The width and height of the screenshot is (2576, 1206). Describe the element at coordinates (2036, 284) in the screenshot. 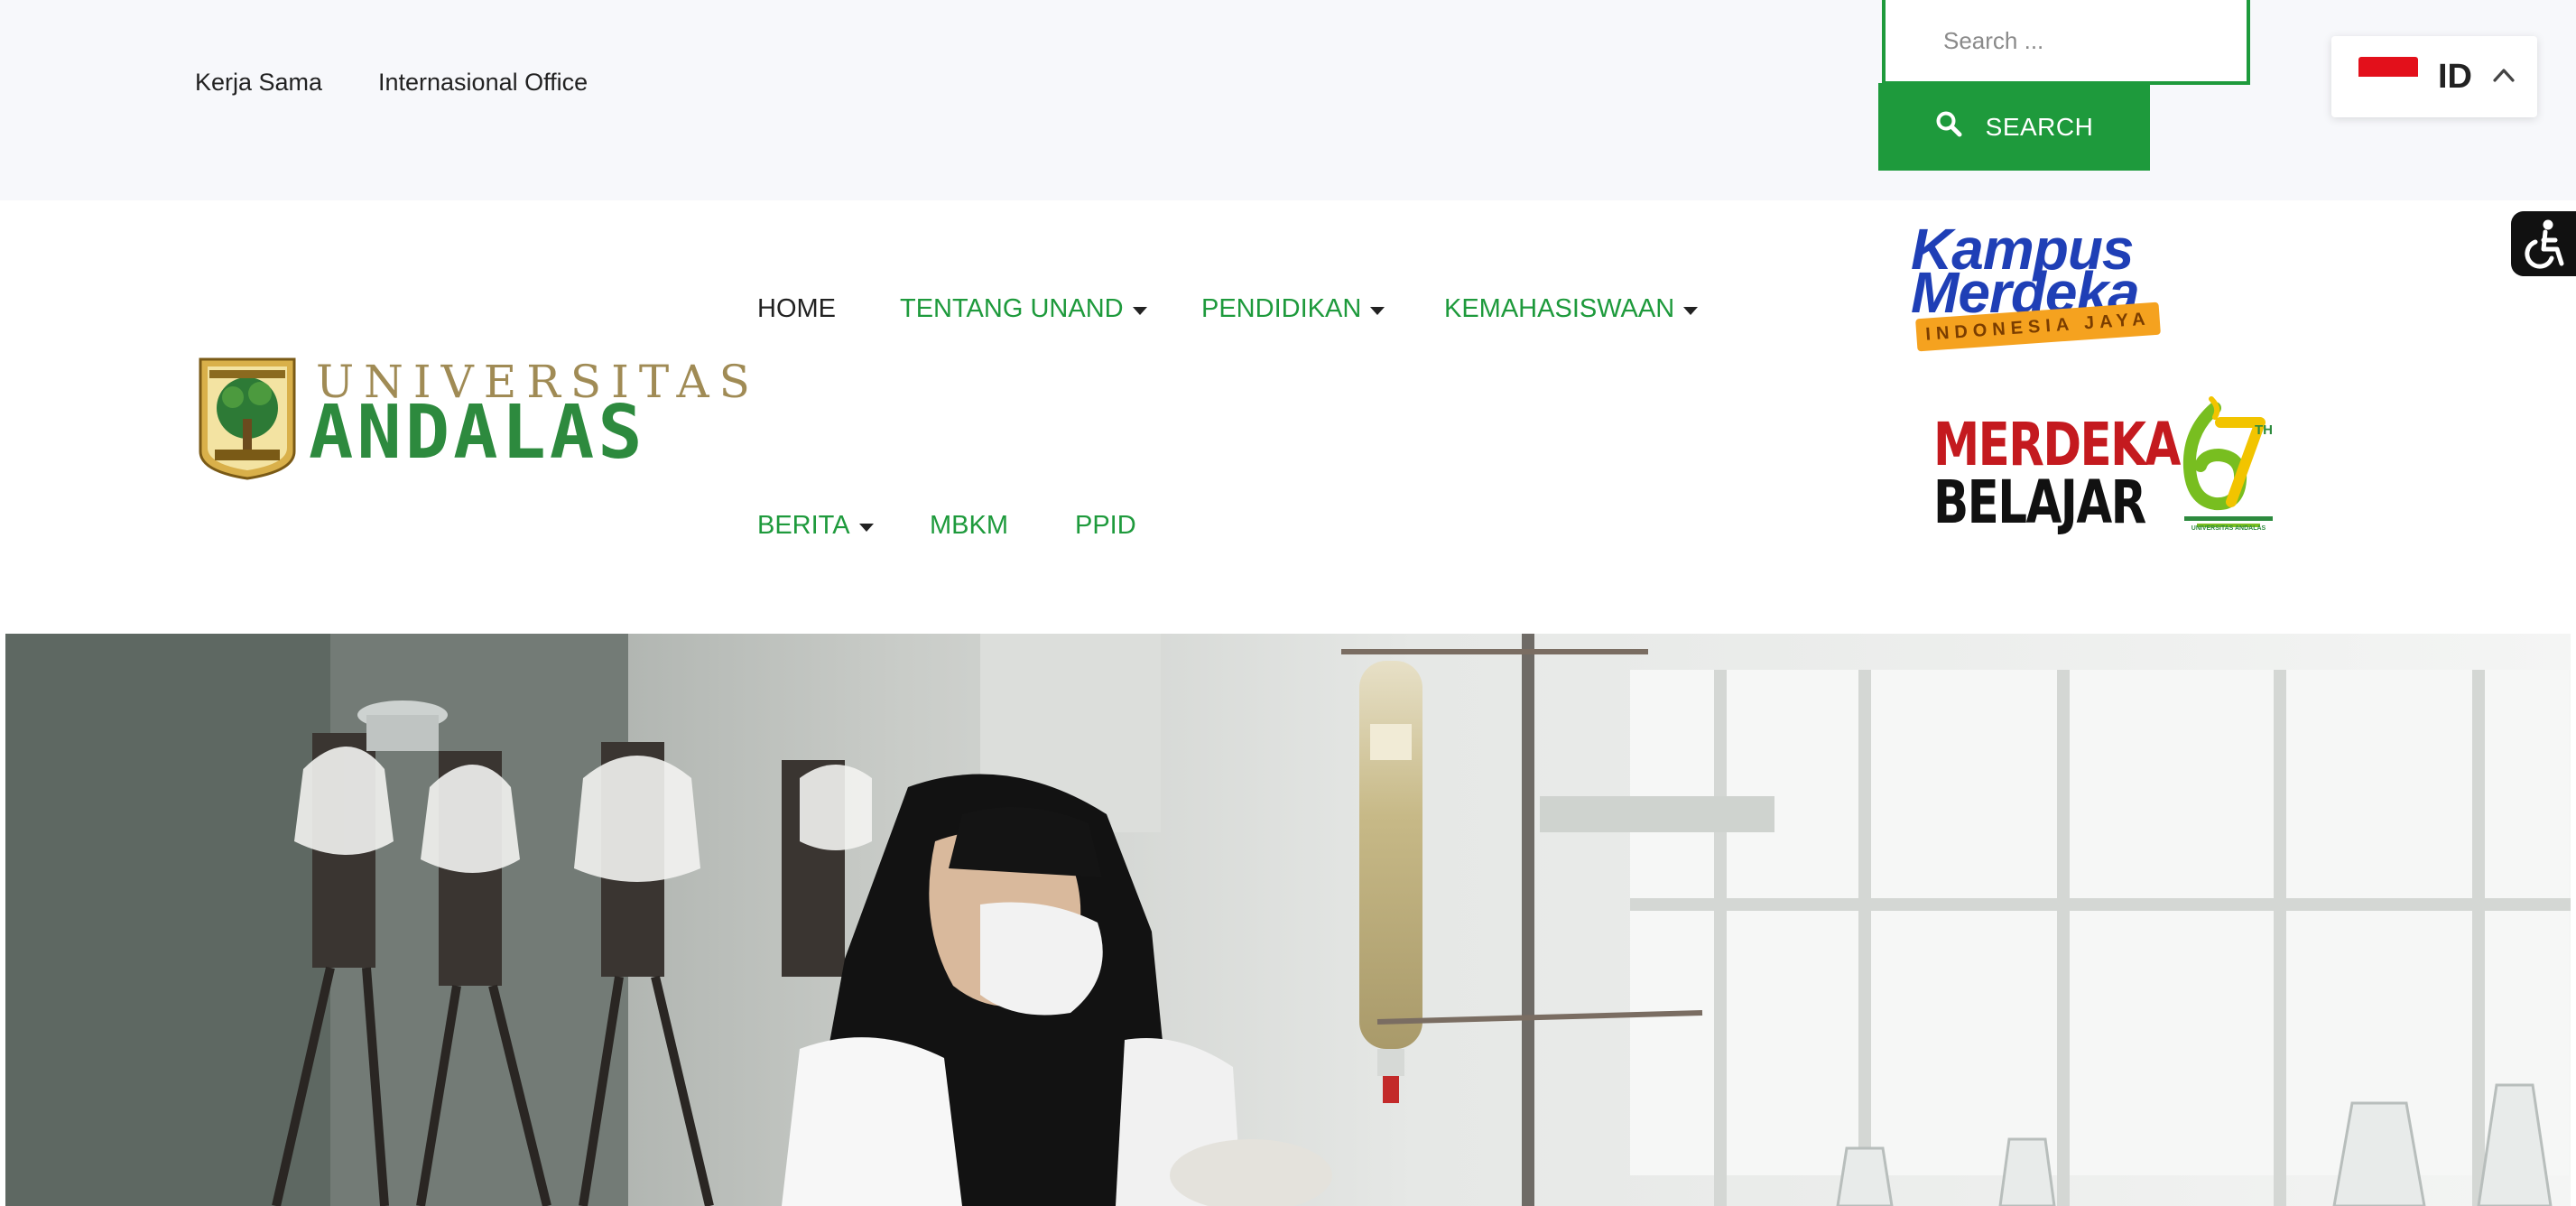

I see `kampus-merdeka-logo: Kampus Merdeka INDONESIA JAYA` at that location.